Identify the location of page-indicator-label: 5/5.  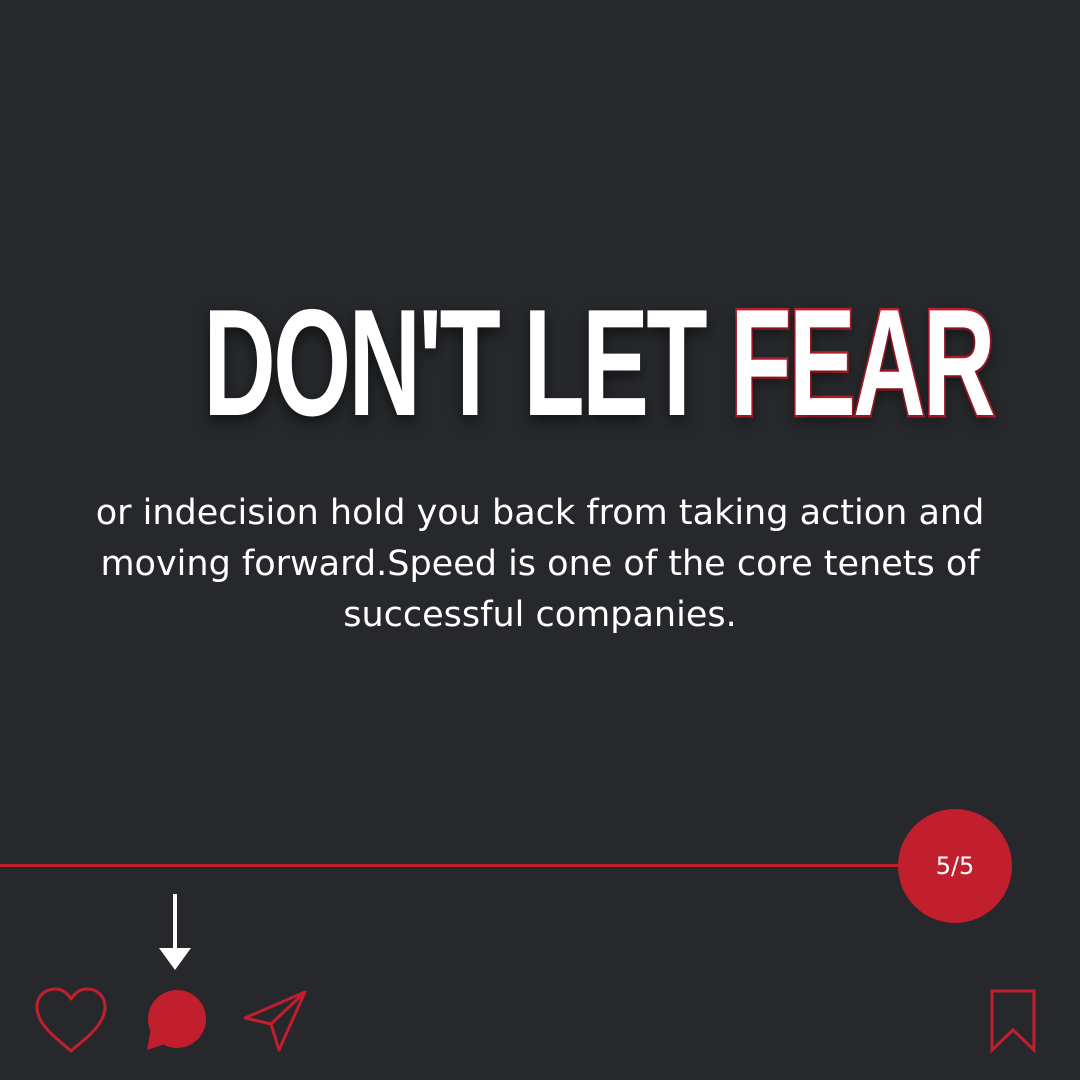
(955, 866).